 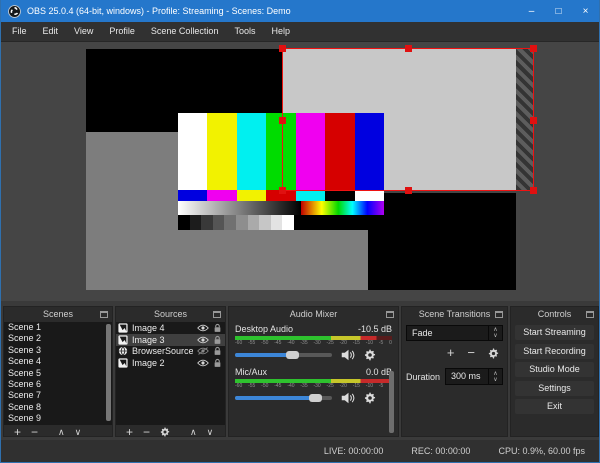 I want to click on menu-edit: Edit, so click(x=51, y=31).